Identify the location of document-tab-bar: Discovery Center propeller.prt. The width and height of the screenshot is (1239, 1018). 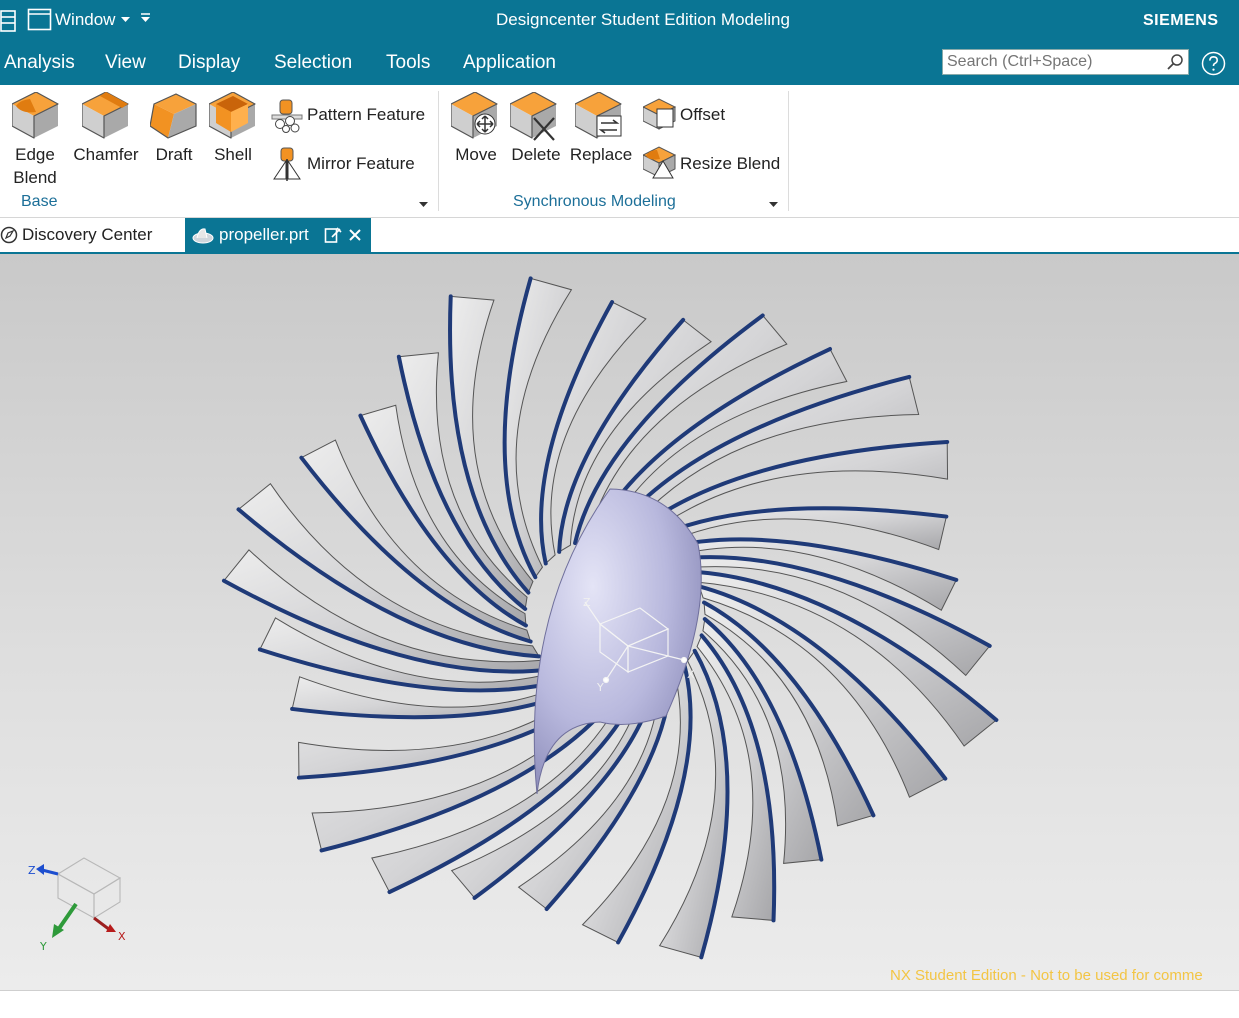
(619, 236).